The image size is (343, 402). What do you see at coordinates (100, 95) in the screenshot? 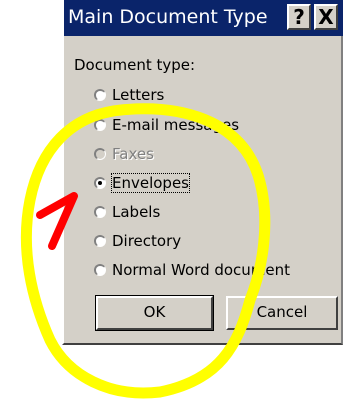
I see `radio-letters` at bounding box center [100, 95].